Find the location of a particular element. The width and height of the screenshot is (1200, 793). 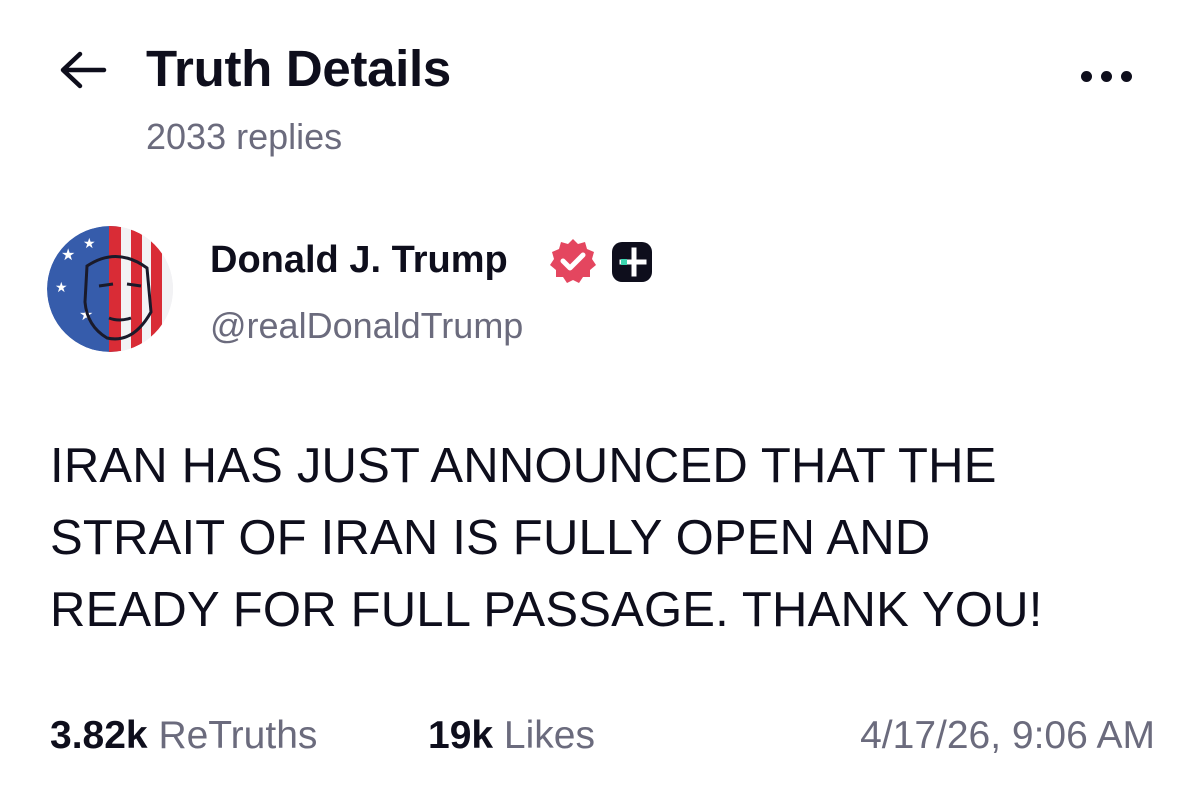

avatar: ★ ★ ★ ★ is located at coordinates (110, 289).